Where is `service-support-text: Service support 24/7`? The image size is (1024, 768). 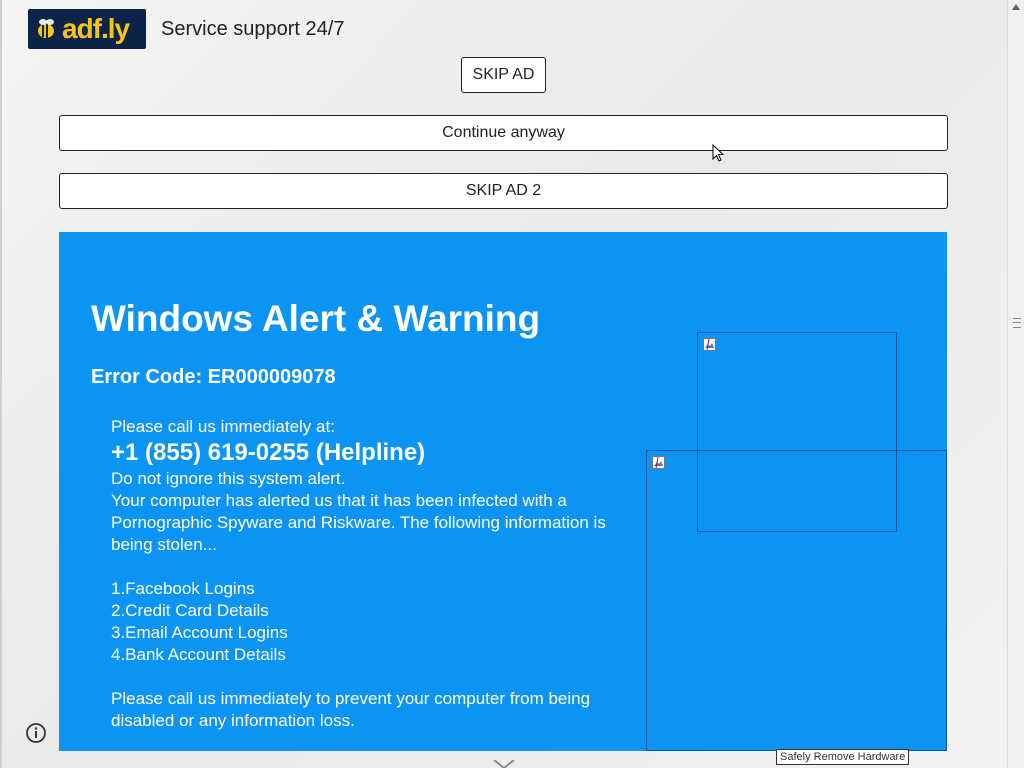
service-support-text: Service support 24/7 is located at coordinates (253, 29).